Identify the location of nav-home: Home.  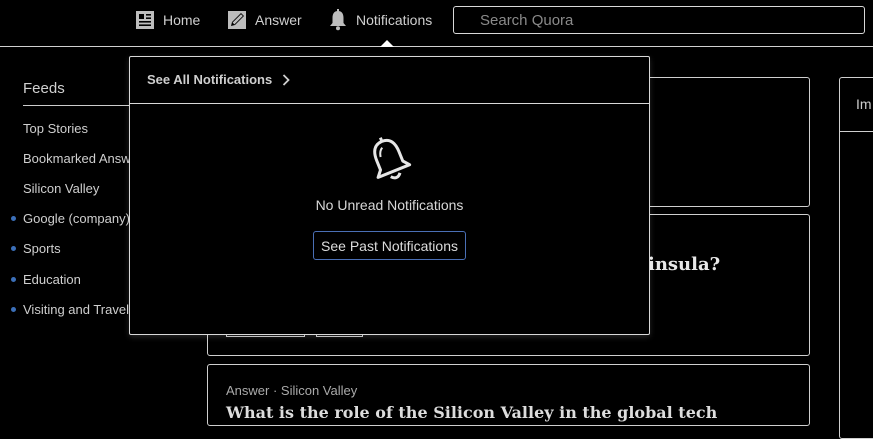
(167, 20).